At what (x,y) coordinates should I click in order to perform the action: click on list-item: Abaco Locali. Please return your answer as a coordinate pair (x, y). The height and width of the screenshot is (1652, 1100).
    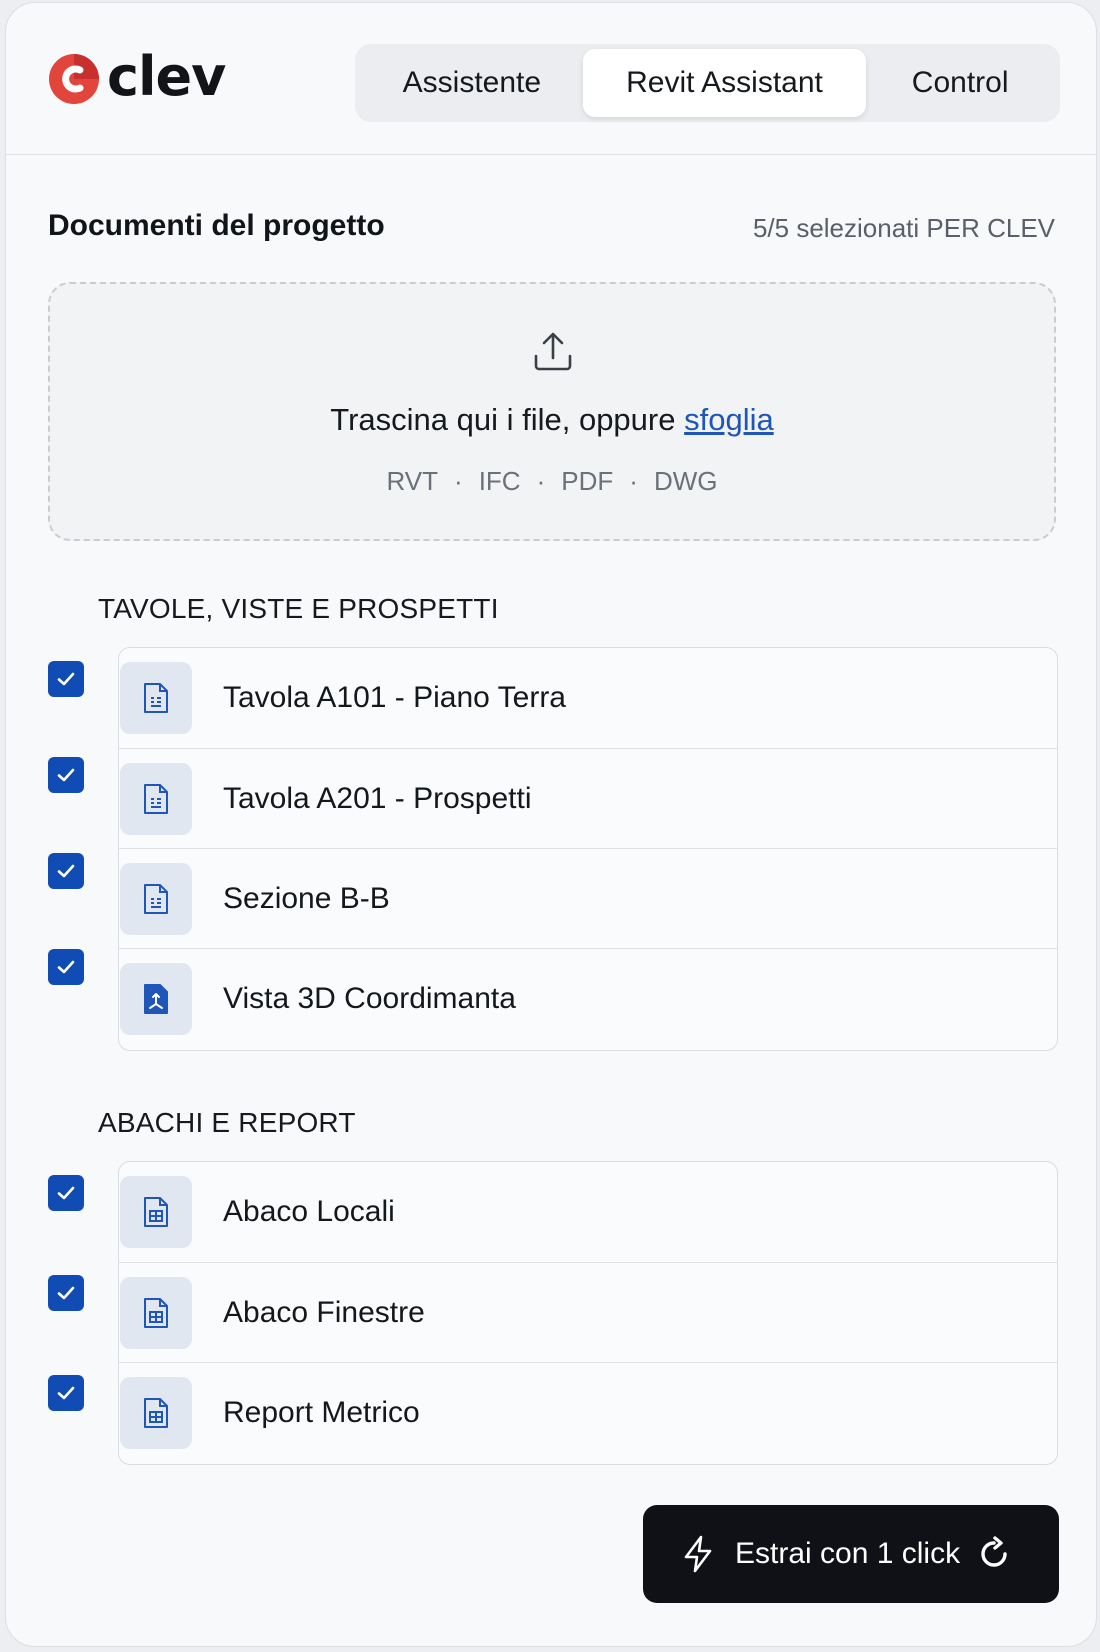
    Looking at the image, I should click on (588, 1212).